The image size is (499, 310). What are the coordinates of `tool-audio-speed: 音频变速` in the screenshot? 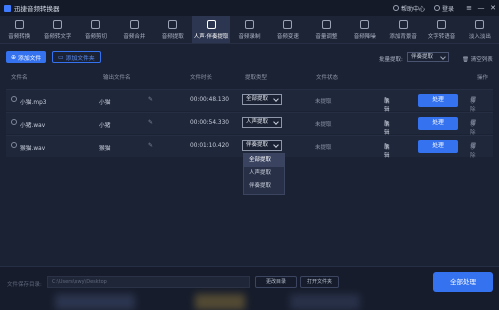 It's located at (288, 29).